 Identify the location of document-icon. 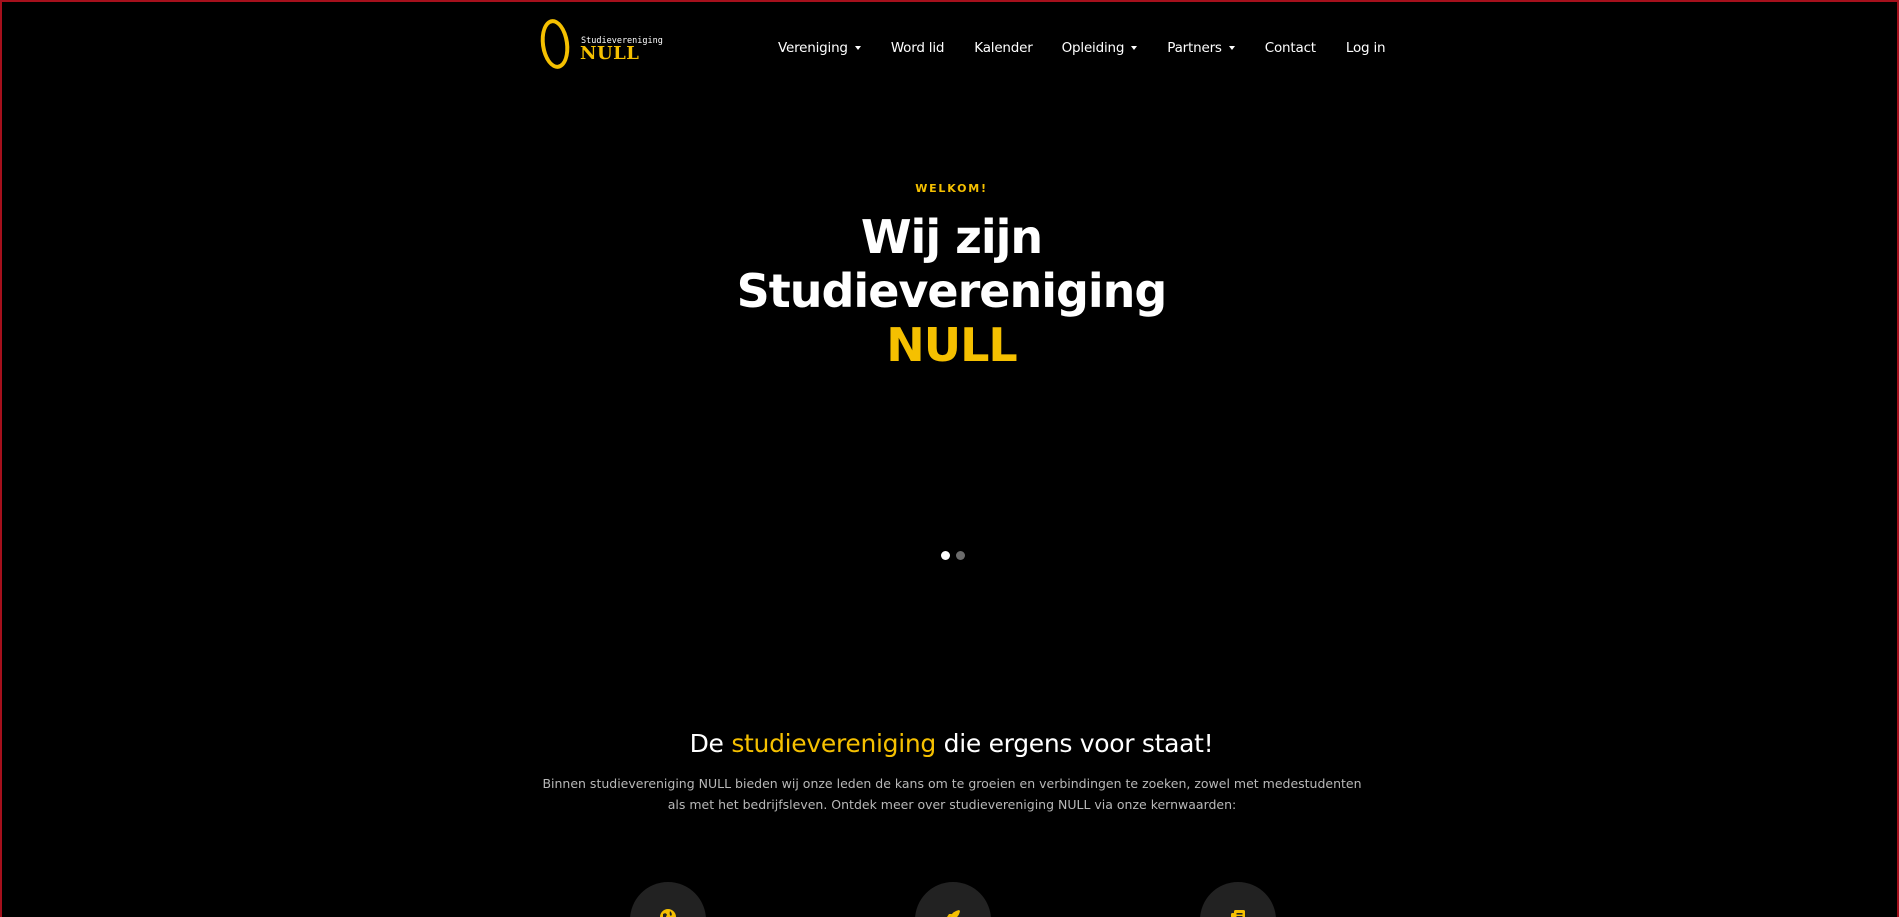
(1238, 913).